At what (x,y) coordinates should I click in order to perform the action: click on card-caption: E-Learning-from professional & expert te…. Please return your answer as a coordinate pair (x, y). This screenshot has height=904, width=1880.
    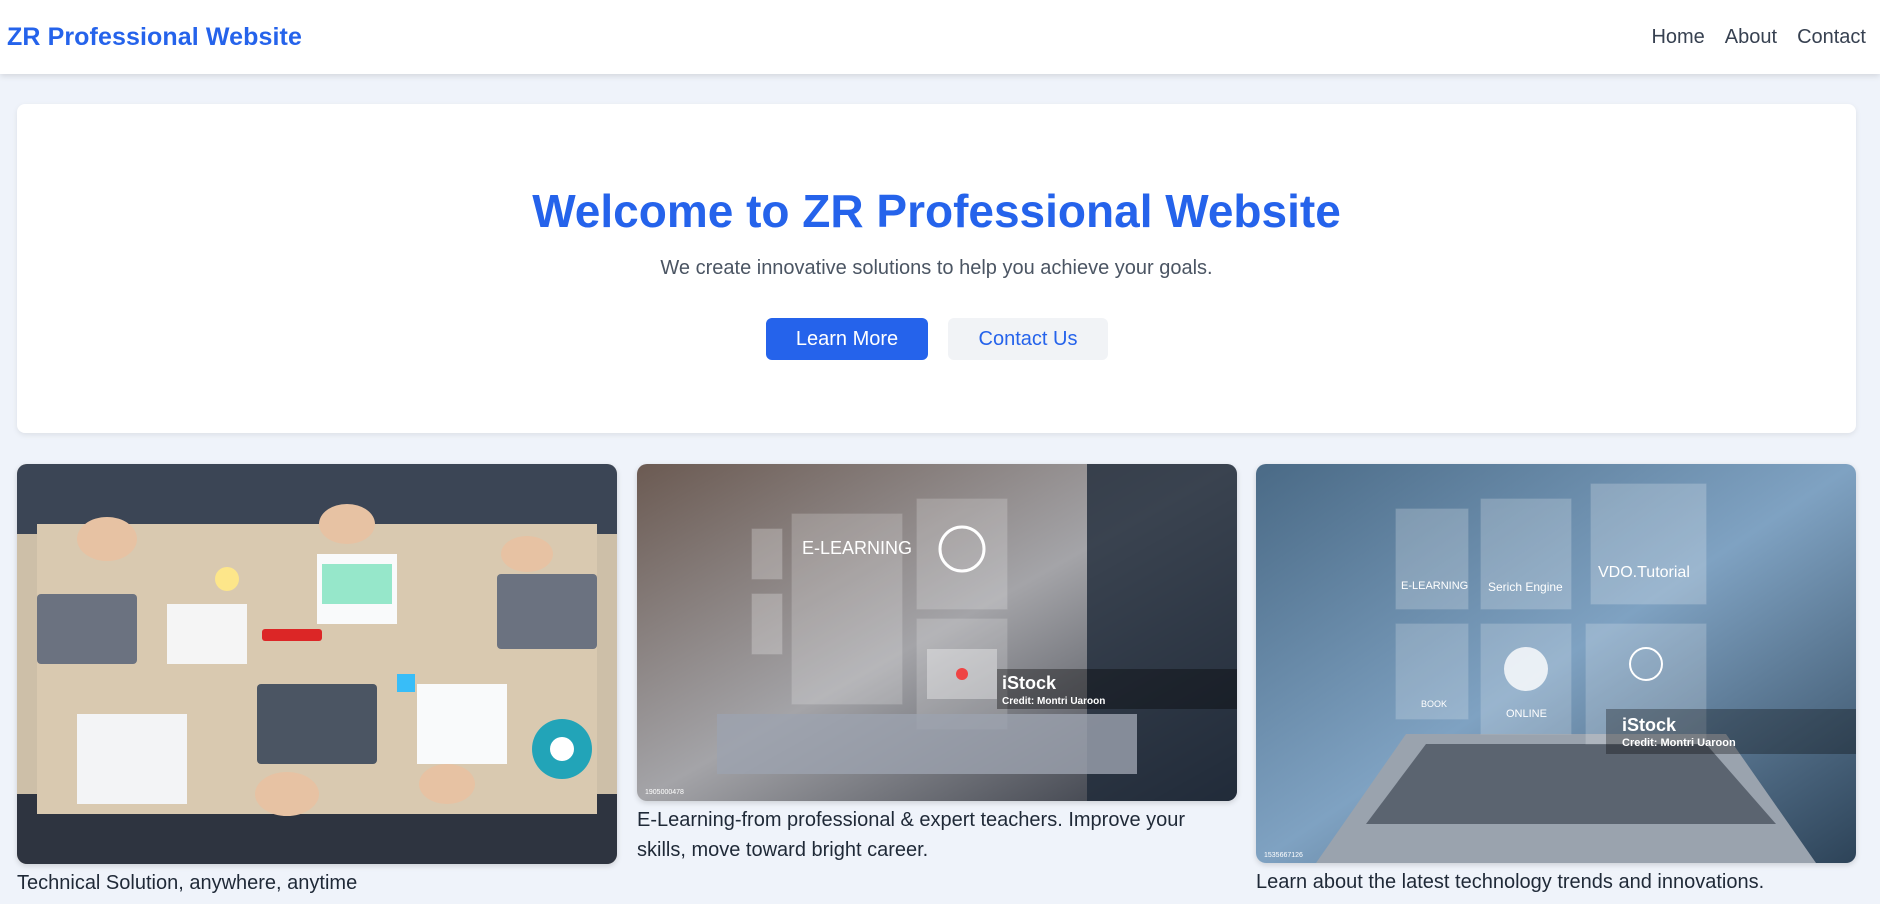
    Looking at the image, I should click on (911, 835).